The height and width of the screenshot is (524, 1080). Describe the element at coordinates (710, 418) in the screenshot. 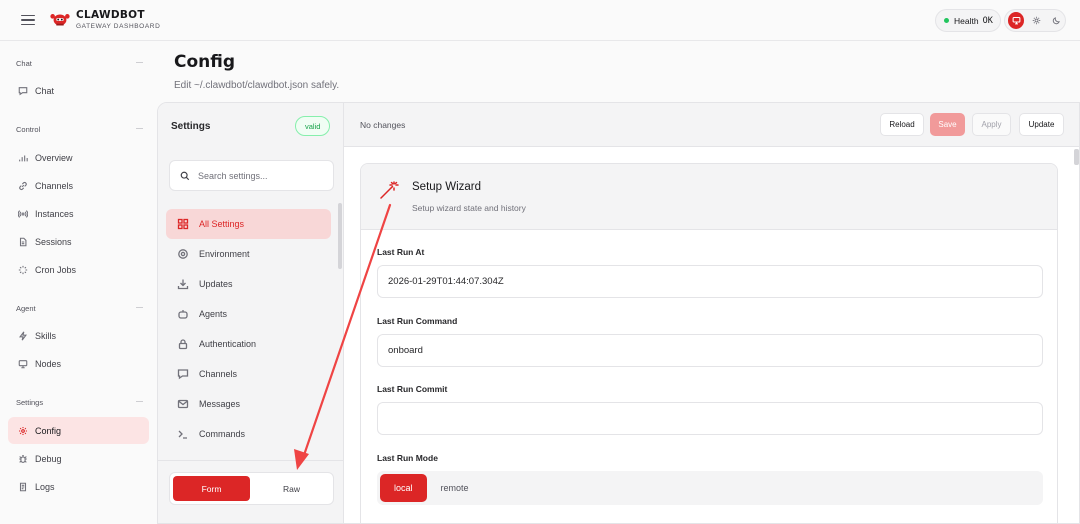

I see `last-run-commit-input` at that location.